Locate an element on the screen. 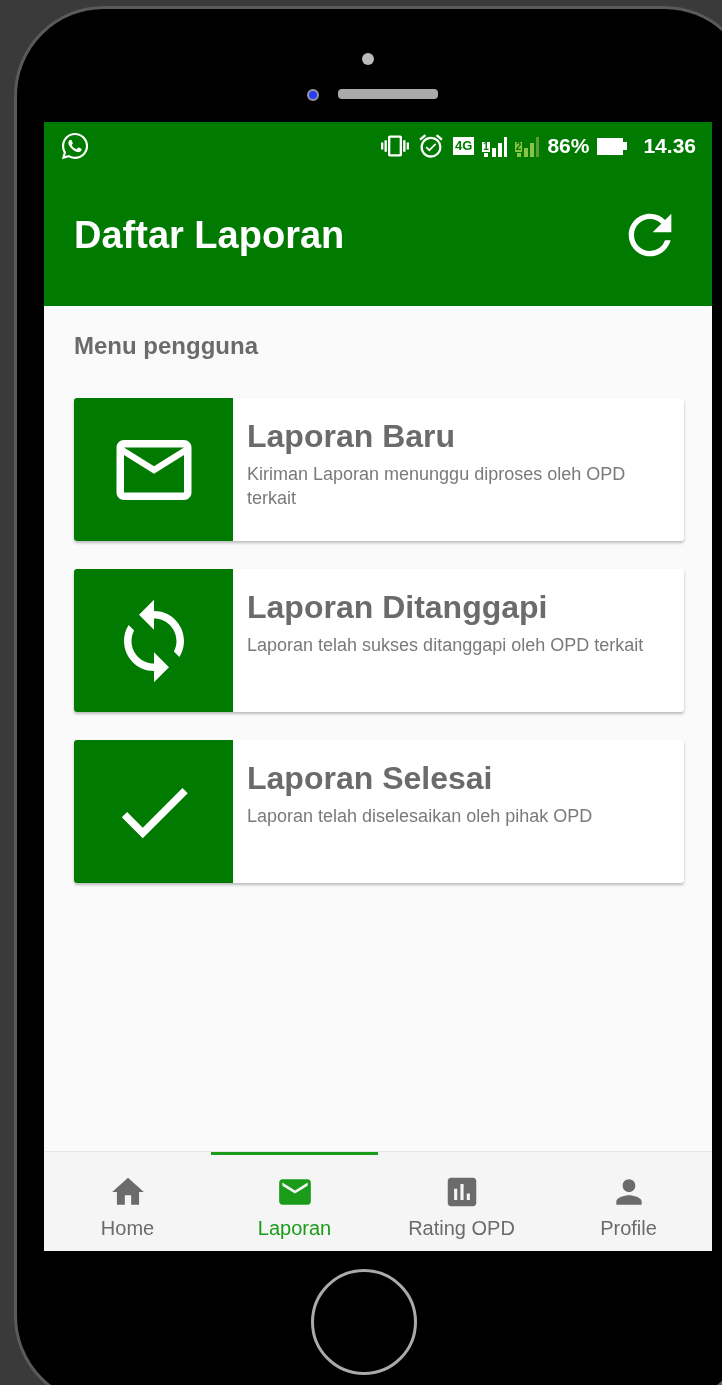 This screenshot has width=722, height=1385. menu-card: Laporan Selesai Laporan telah diselesaikan oleh pihak OPD is located at coordinates (379, 811).